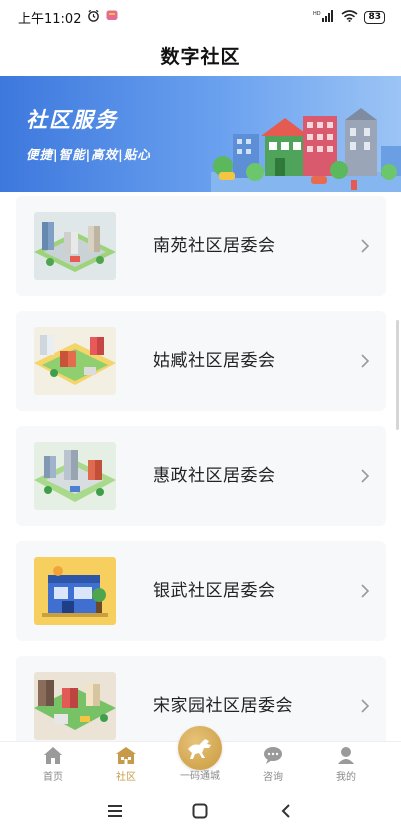  Describe the element at coordinates (53, 777) in the screenshot. I see `tab-label: 首页` at that location.